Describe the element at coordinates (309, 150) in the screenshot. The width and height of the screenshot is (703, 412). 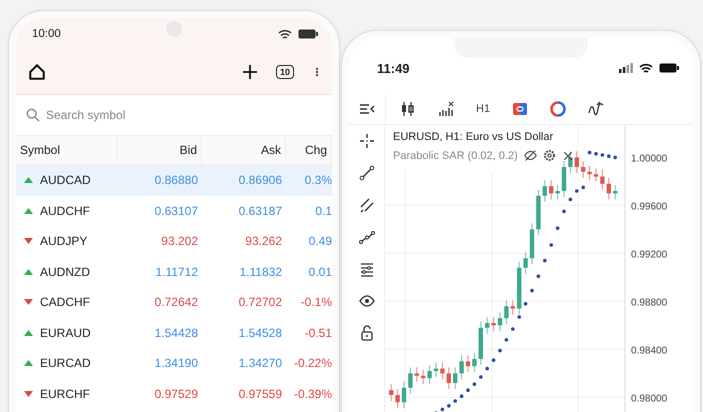
I see `column-header: Chg` at that location.